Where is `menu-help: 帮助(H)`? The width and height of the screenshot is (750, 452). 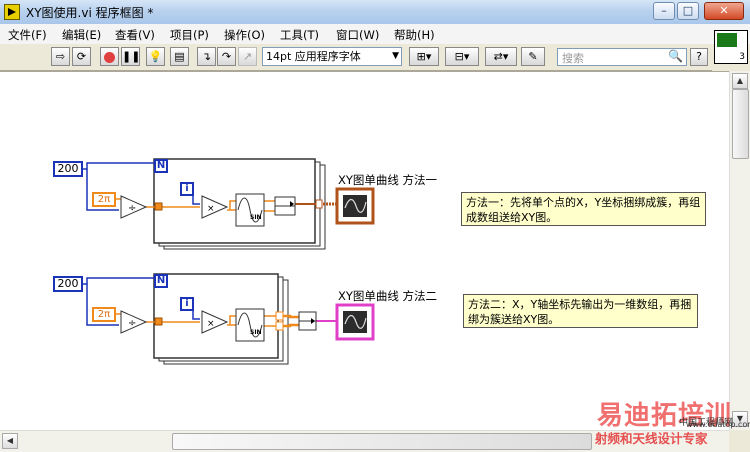
menu-help: 帮助(H) is located at coordinates (414, 35).